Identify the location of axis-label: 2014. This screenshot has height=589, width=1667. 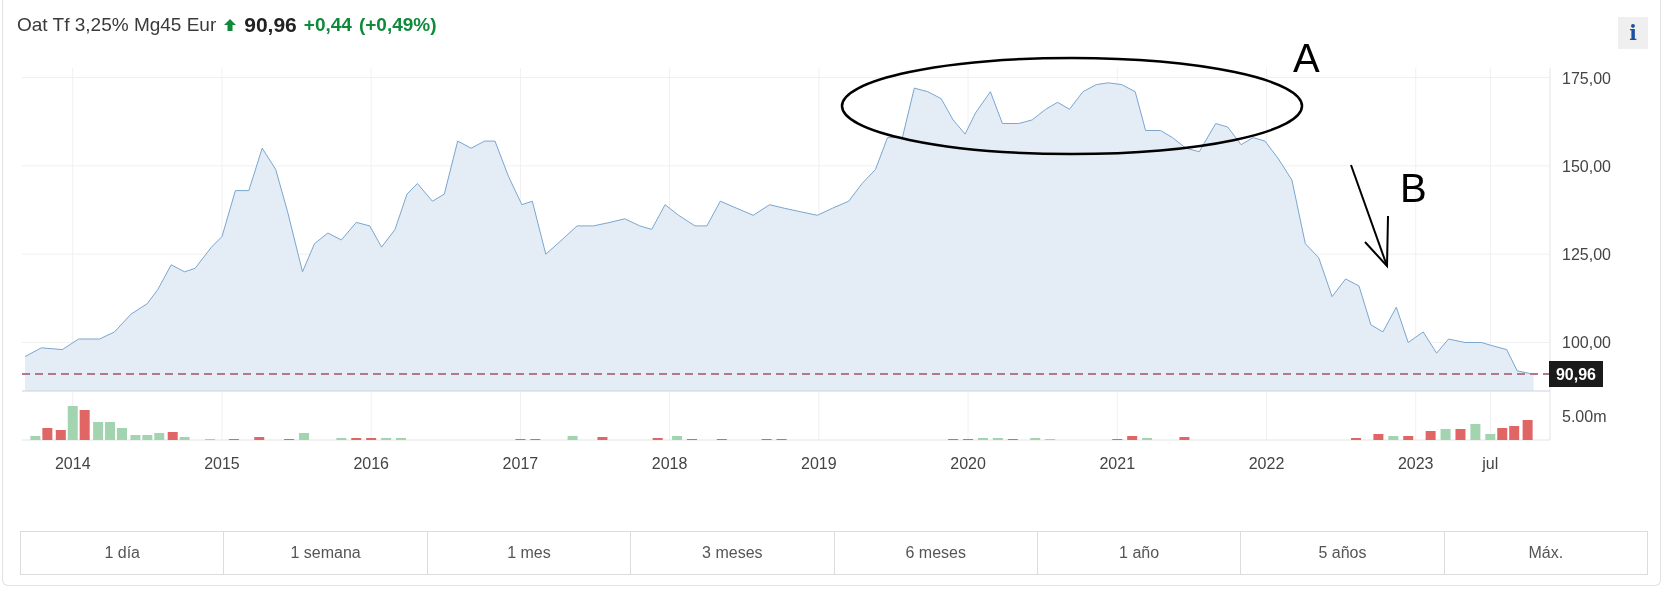
(72, 463).